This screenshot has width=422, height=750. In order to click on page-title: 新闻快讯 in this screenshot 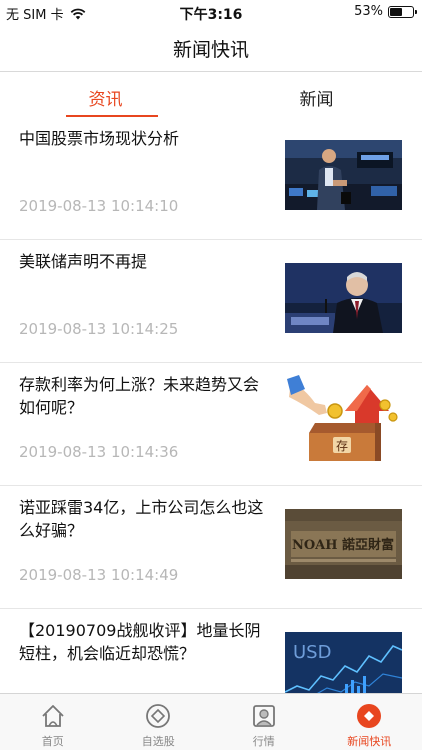, I will do `click(210, 50)`.